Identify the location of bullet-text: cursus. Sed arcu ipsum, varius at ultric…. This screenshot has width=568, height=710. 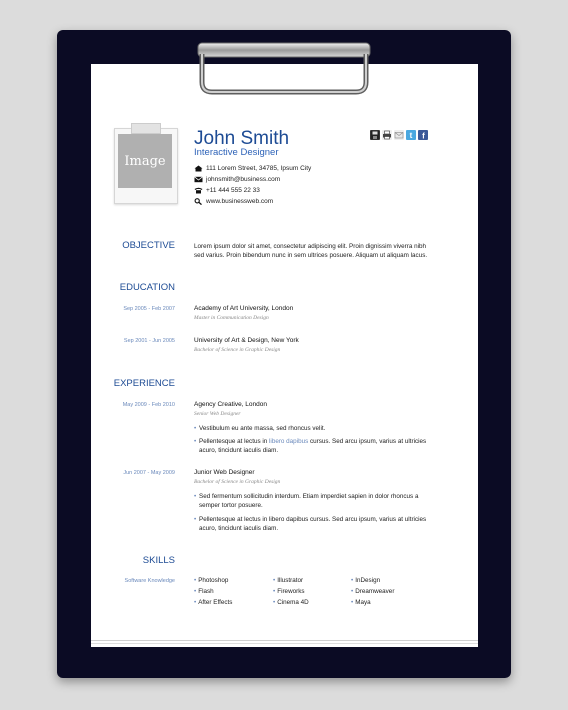
(367, 441).